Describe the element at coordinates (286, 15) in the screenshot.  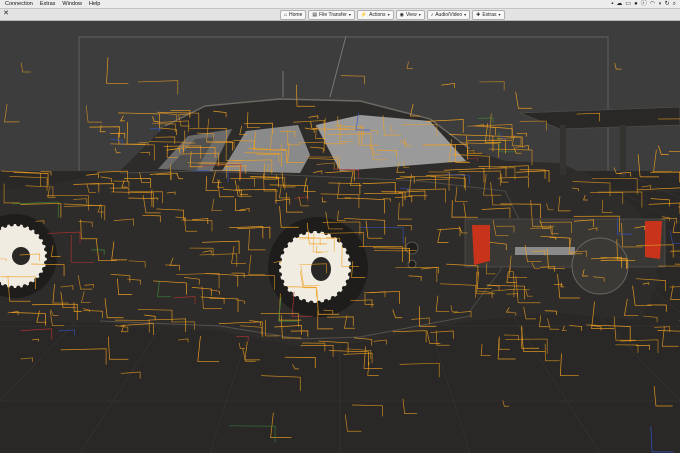
I see `home-icon: ⌂` at that location.